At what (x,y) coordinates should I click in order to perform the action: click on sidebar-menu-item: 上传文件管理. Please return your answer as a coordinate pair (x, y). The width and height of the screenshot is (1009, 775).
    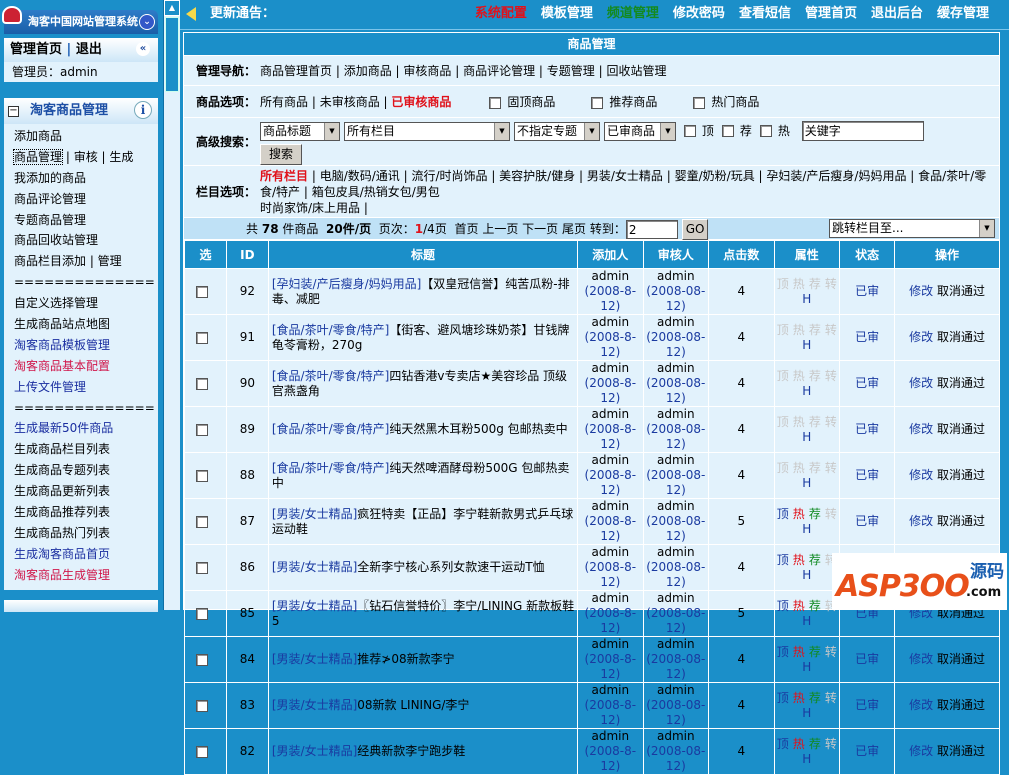
    Looking at the image, I should click on (86, 387).